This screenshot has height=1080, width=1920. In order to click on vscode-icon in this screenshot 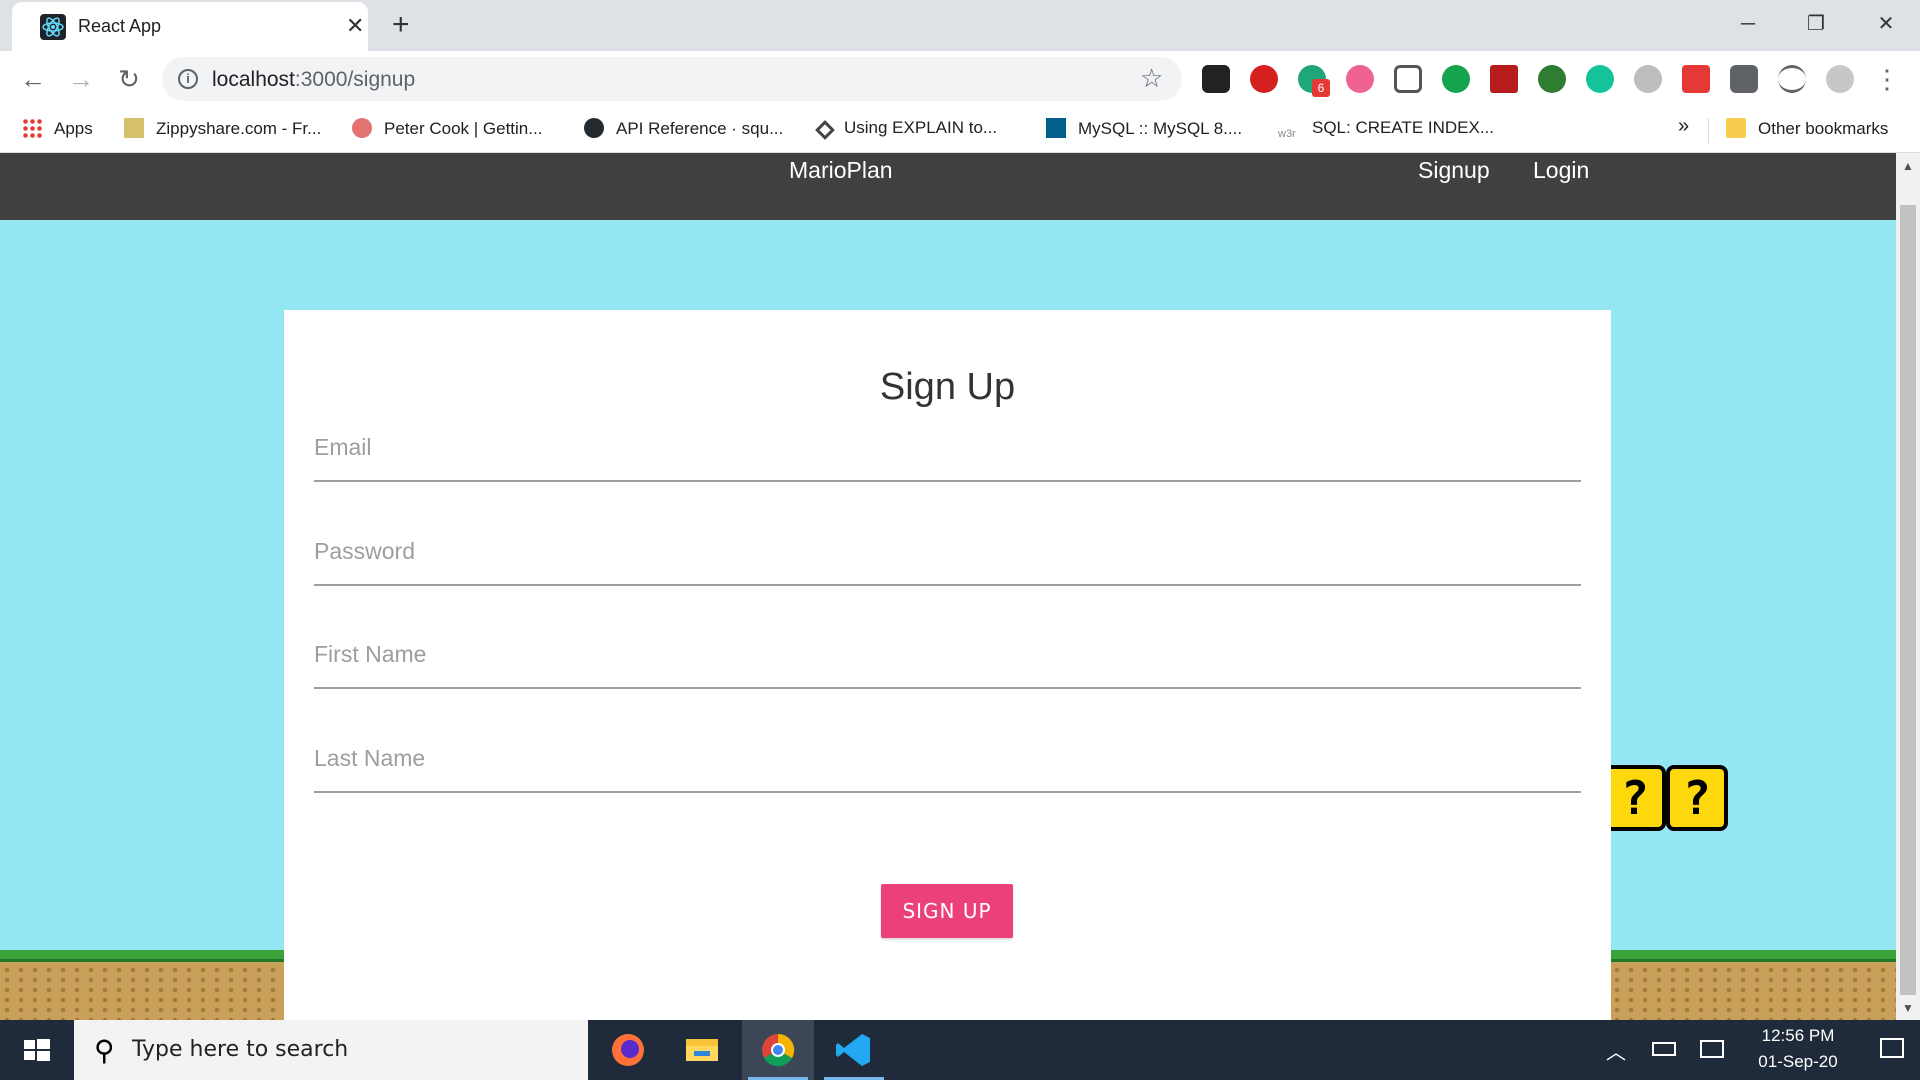, I will do `click(853, 1050)`.